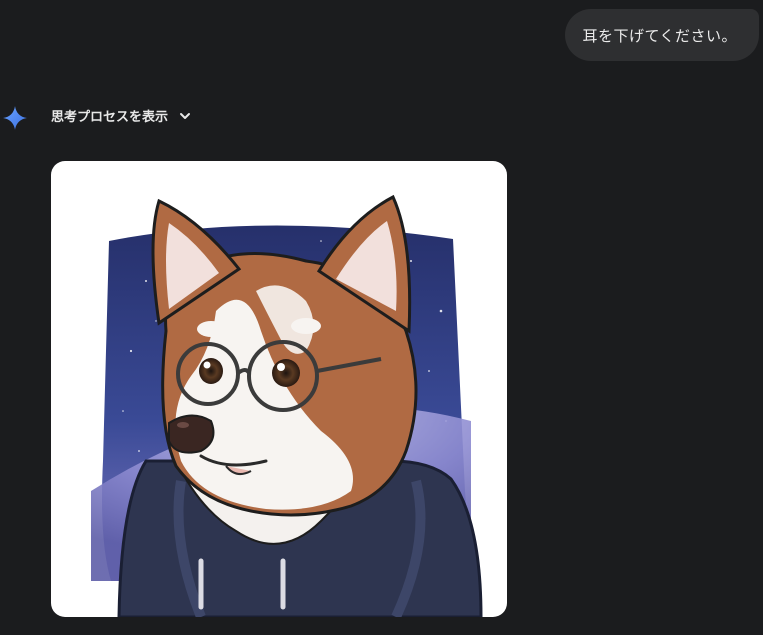  What do you see at coordinates (185, 115) in the screenshot?
I see `chevron-down-icon` at bounding box center [185, 115].